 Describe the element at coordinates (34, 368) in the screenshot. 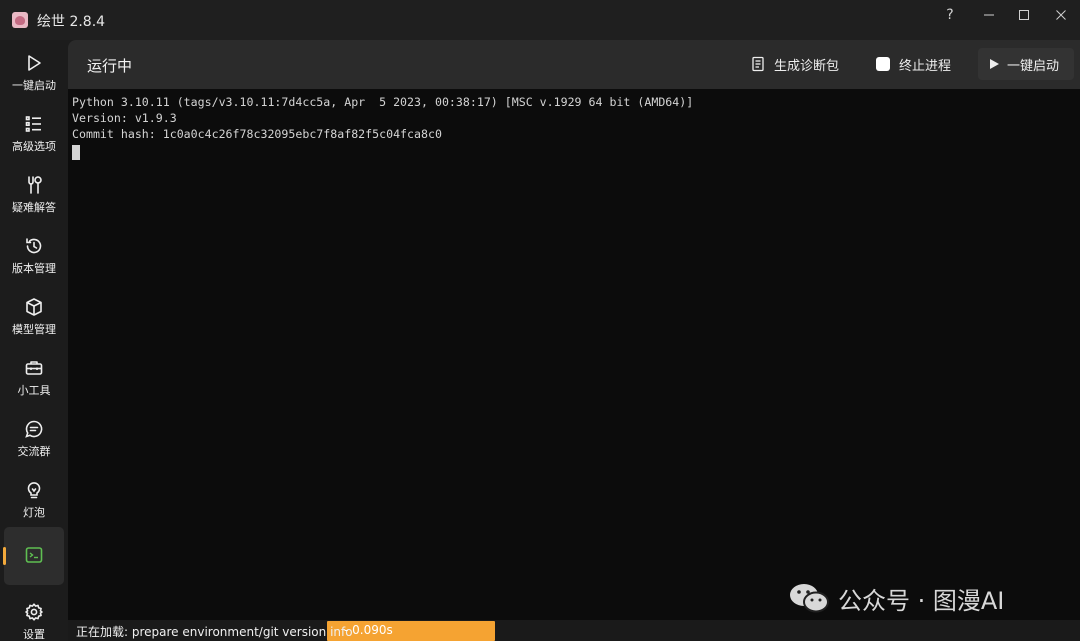

I see `toolbox-icon` at that location.